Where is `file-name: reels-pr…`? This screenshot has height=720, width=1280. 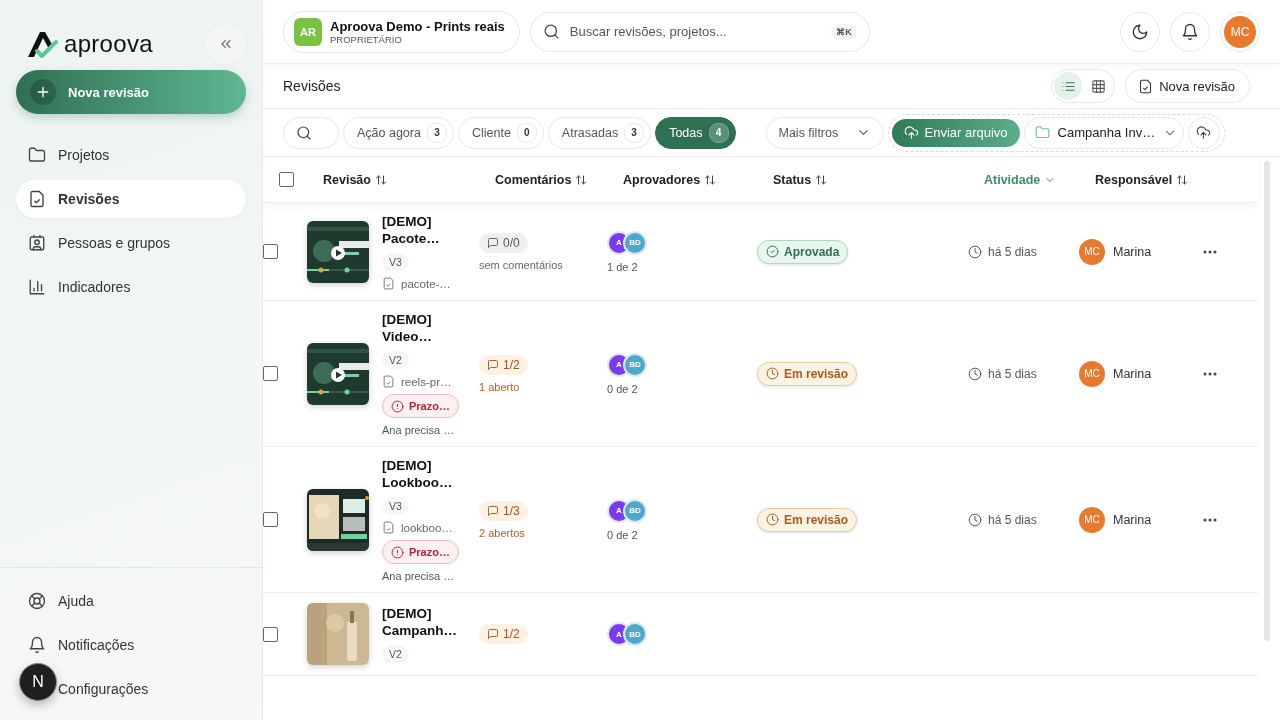 file-name: reels-pr… is located at coordinates (426, 381).